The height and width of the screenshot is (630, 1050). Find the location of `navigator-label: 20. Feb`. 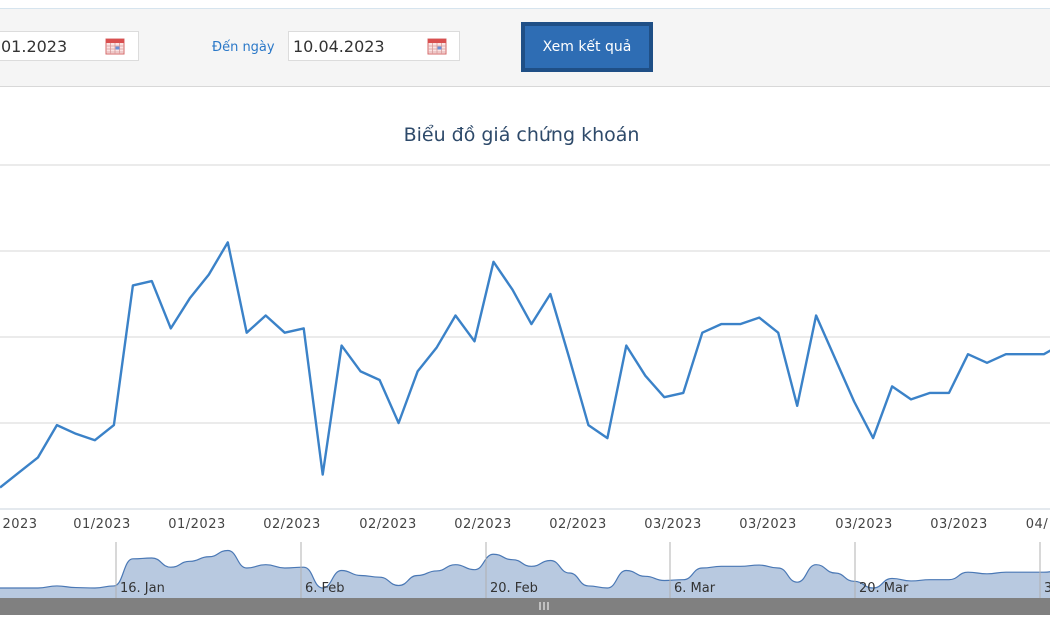

navigator-label: 20. Feb is located at coordinates (514, 588).